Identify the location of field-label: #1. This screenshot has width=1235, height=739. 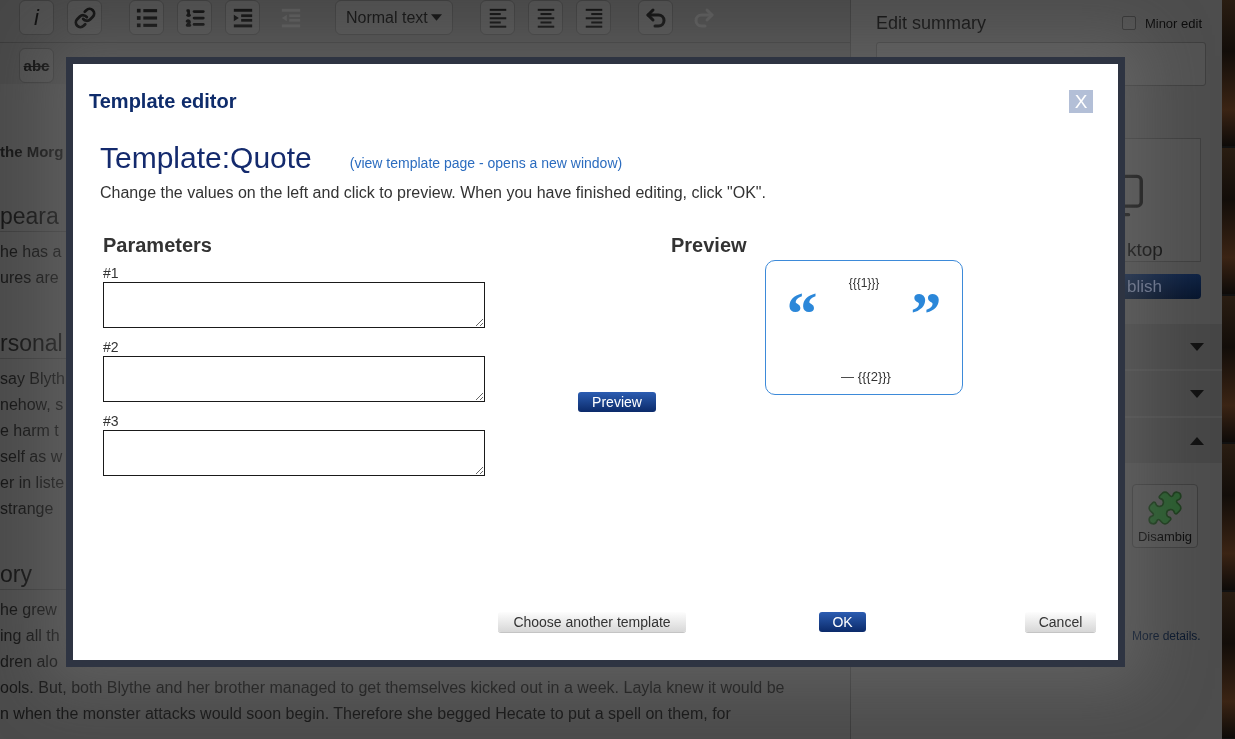
(111, 273).